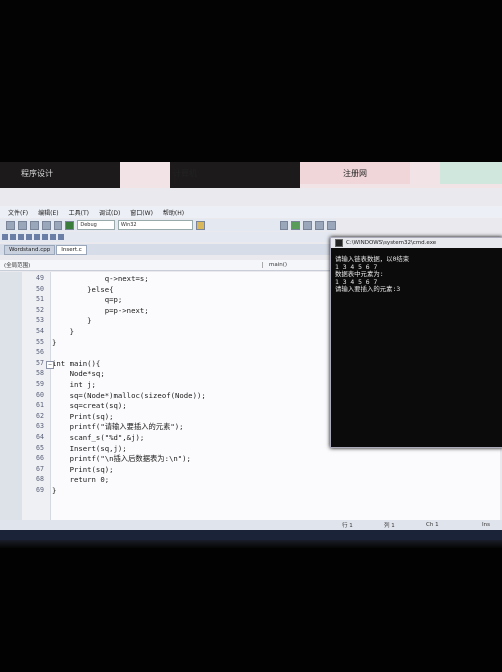 Image resolution: width=502 pixels, height=672 pixels. I want to click on code-line: printf("请输入要插入的元素");, so click(118, 427).